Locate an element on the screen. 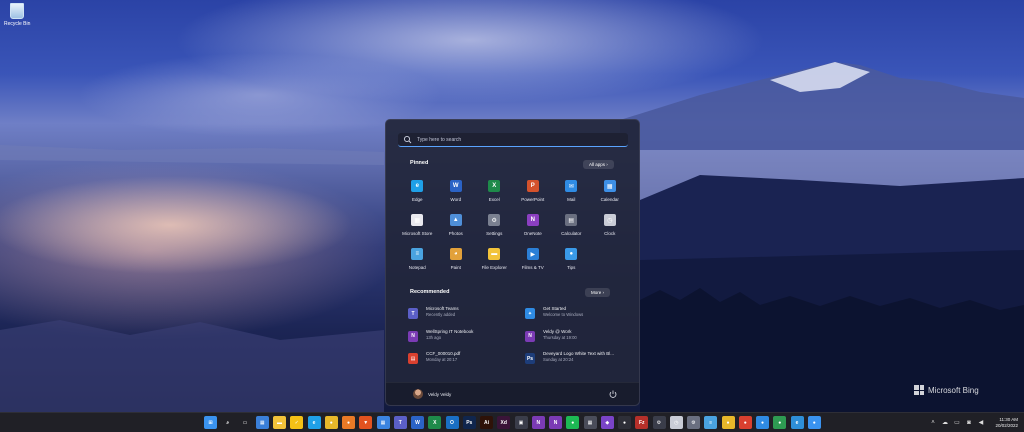  taskbar-store-icon: ▦ is located at coordinates (383, 422).